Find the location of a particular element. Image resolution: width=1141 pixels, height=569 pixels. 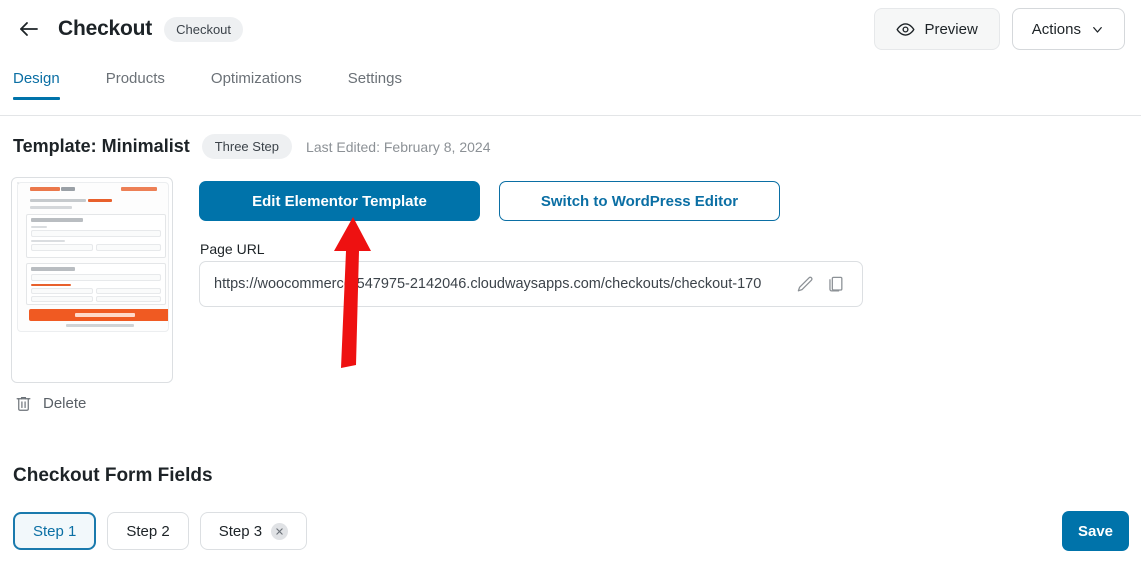

step-tab-1: Step 1 is located at coordinates (55, 531).